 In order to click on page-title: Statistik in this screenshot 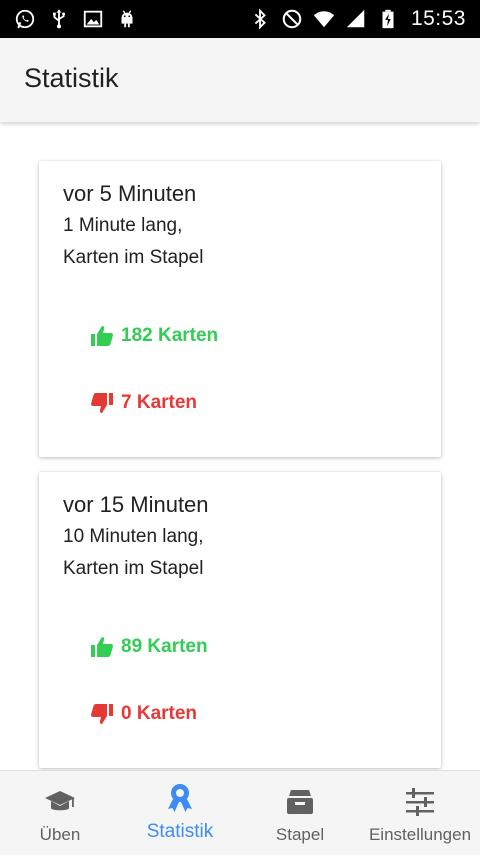, I will do `click(71, 78)`.